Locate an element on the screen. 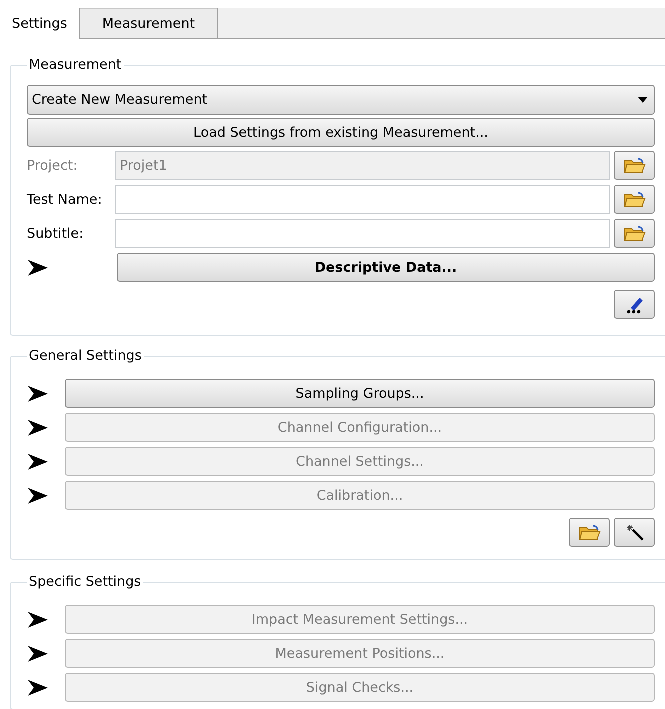 This screenshot has width=665, height=709. field-label: Test Name: is located at coordinates (65, 200).